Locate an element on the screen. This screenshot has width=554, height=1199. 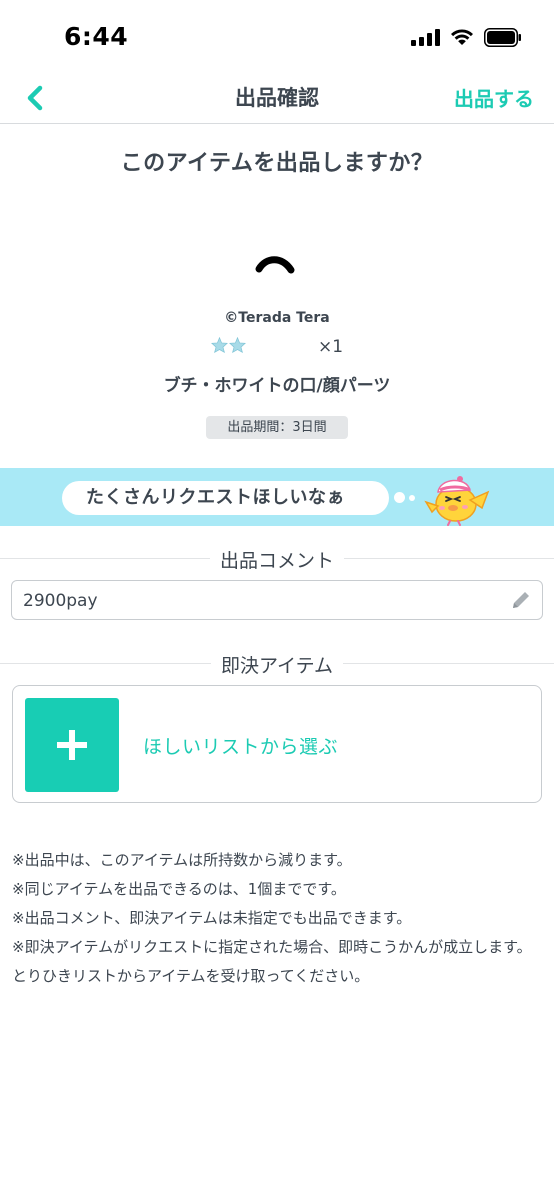
comment-section-label: 出品コメント is located at coordinates (276, 561).